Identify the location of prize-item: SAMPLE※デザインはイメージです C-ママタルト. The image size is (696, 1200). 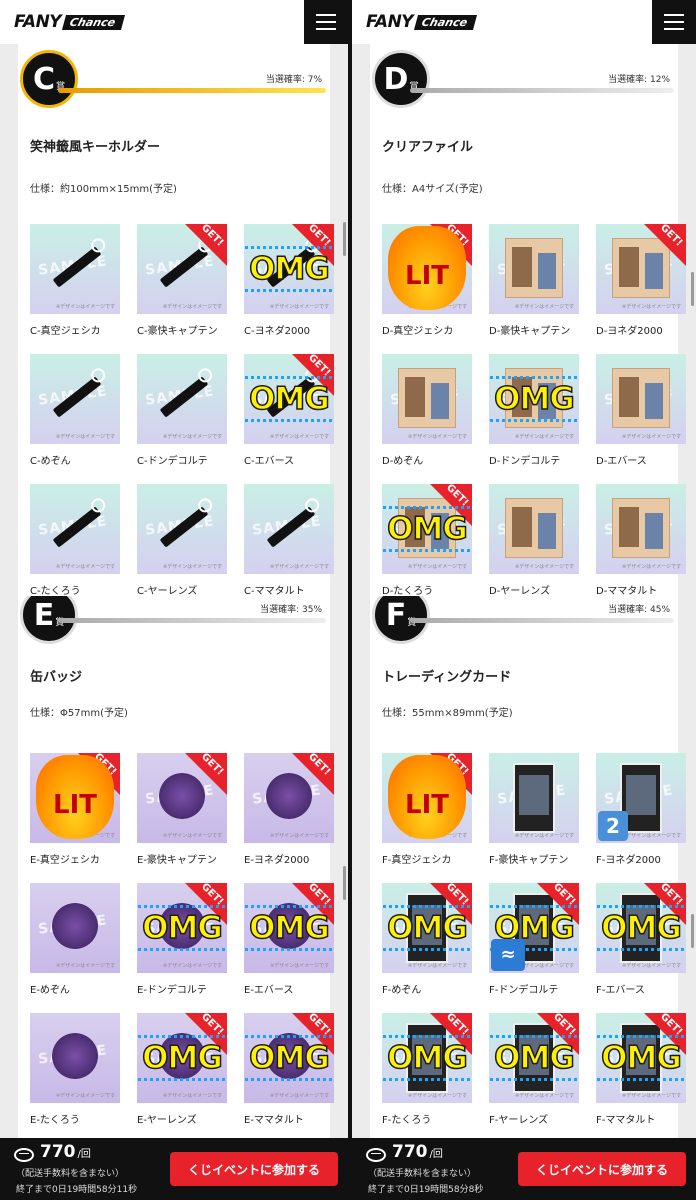
(289, 540).